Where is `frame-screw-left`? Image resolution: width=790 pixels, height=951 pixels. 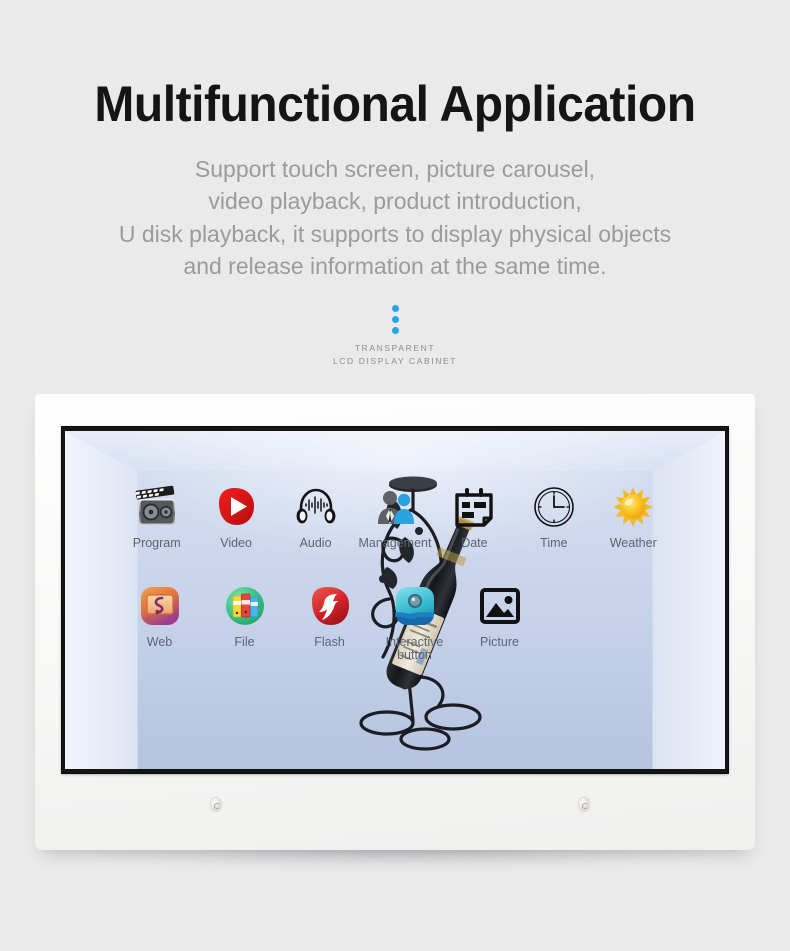
frame-screw-left is located at coordinates (216, 804).